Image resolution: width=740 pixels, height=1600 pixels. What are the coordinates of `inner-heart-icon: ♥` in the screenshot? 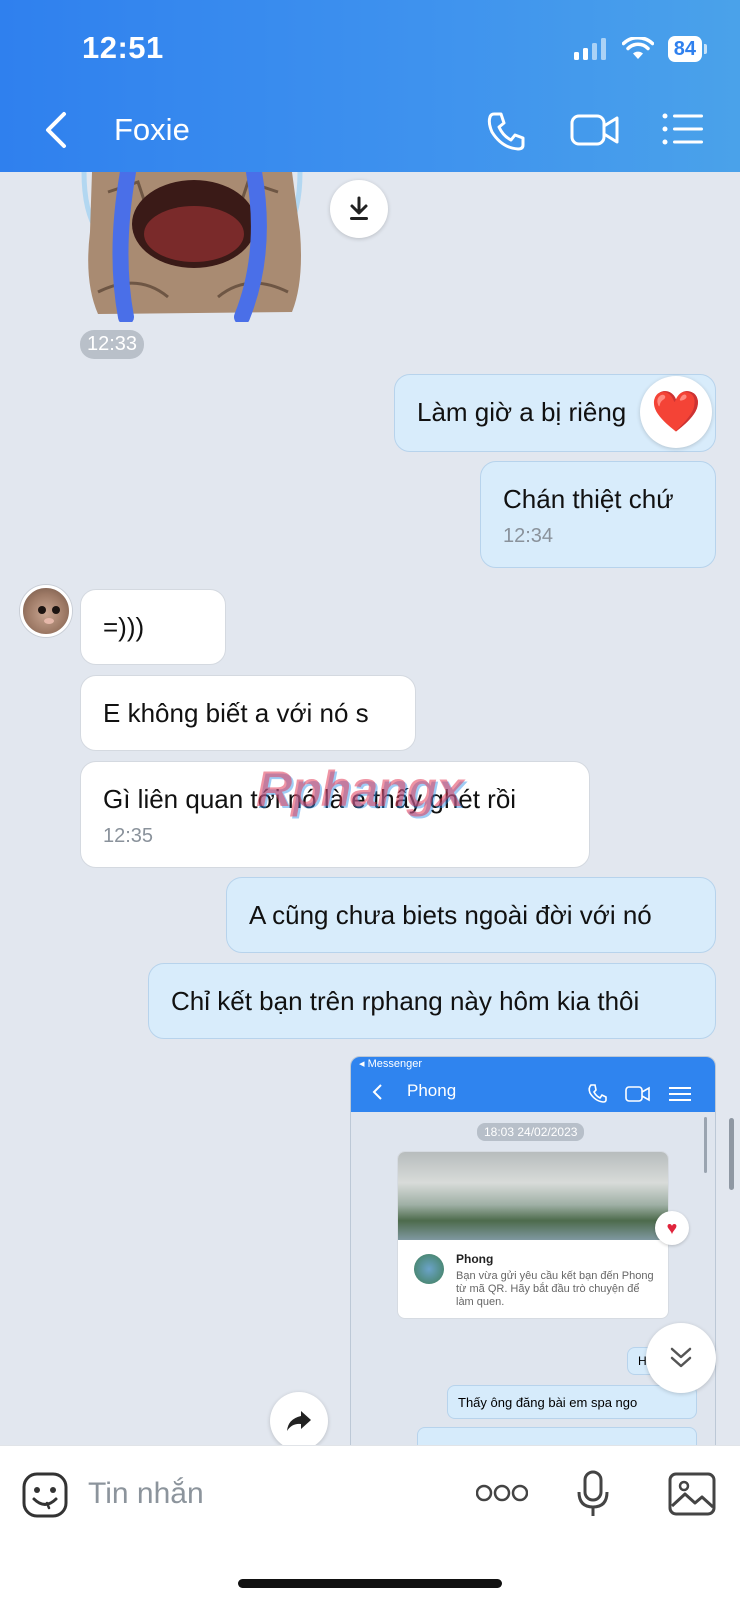 It's located at (672, 1228).